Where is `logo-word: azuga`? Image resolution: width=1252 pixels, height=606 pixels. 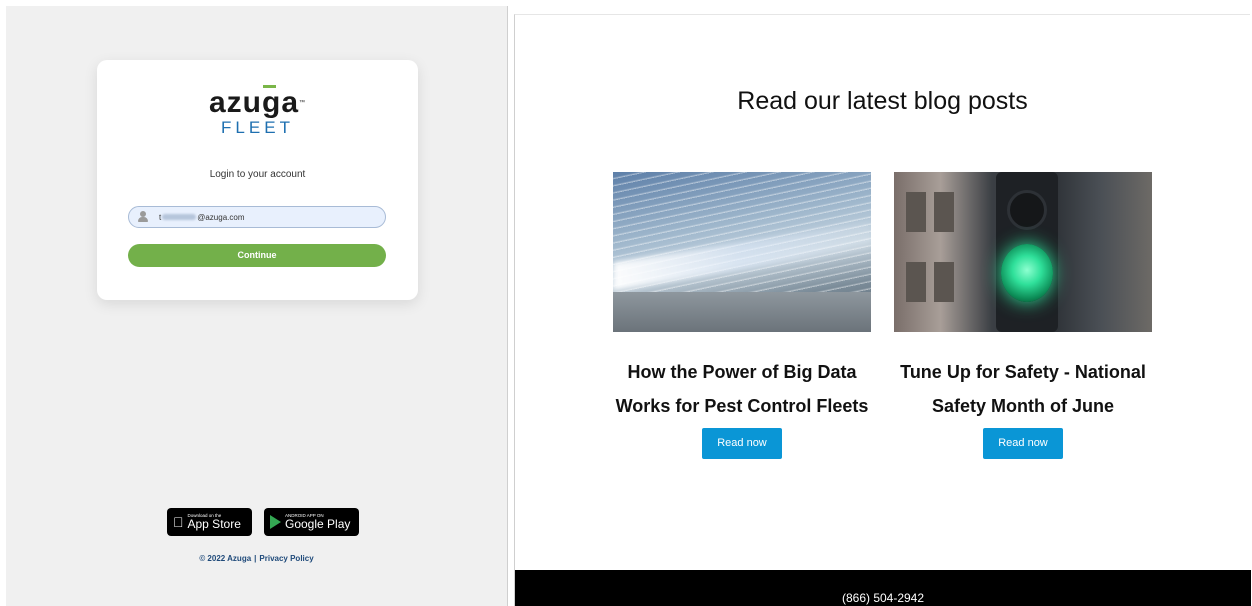
logo-word: azuga is located at coordinates (254, 102).